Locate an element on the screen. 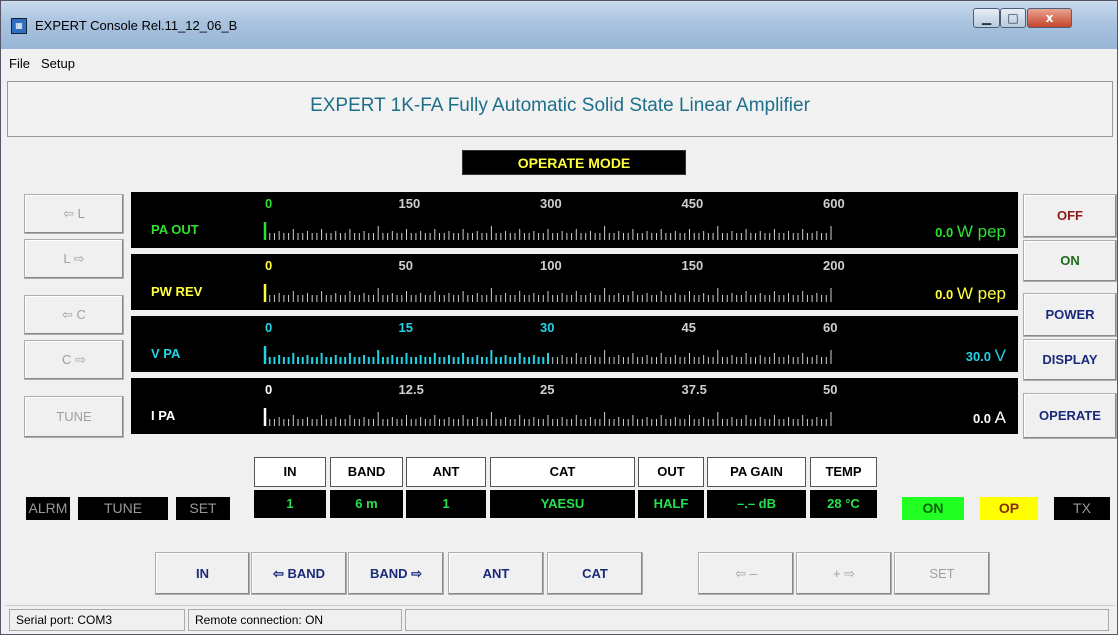  meter-tick-label: 100 is located at coordinates (551, 265).